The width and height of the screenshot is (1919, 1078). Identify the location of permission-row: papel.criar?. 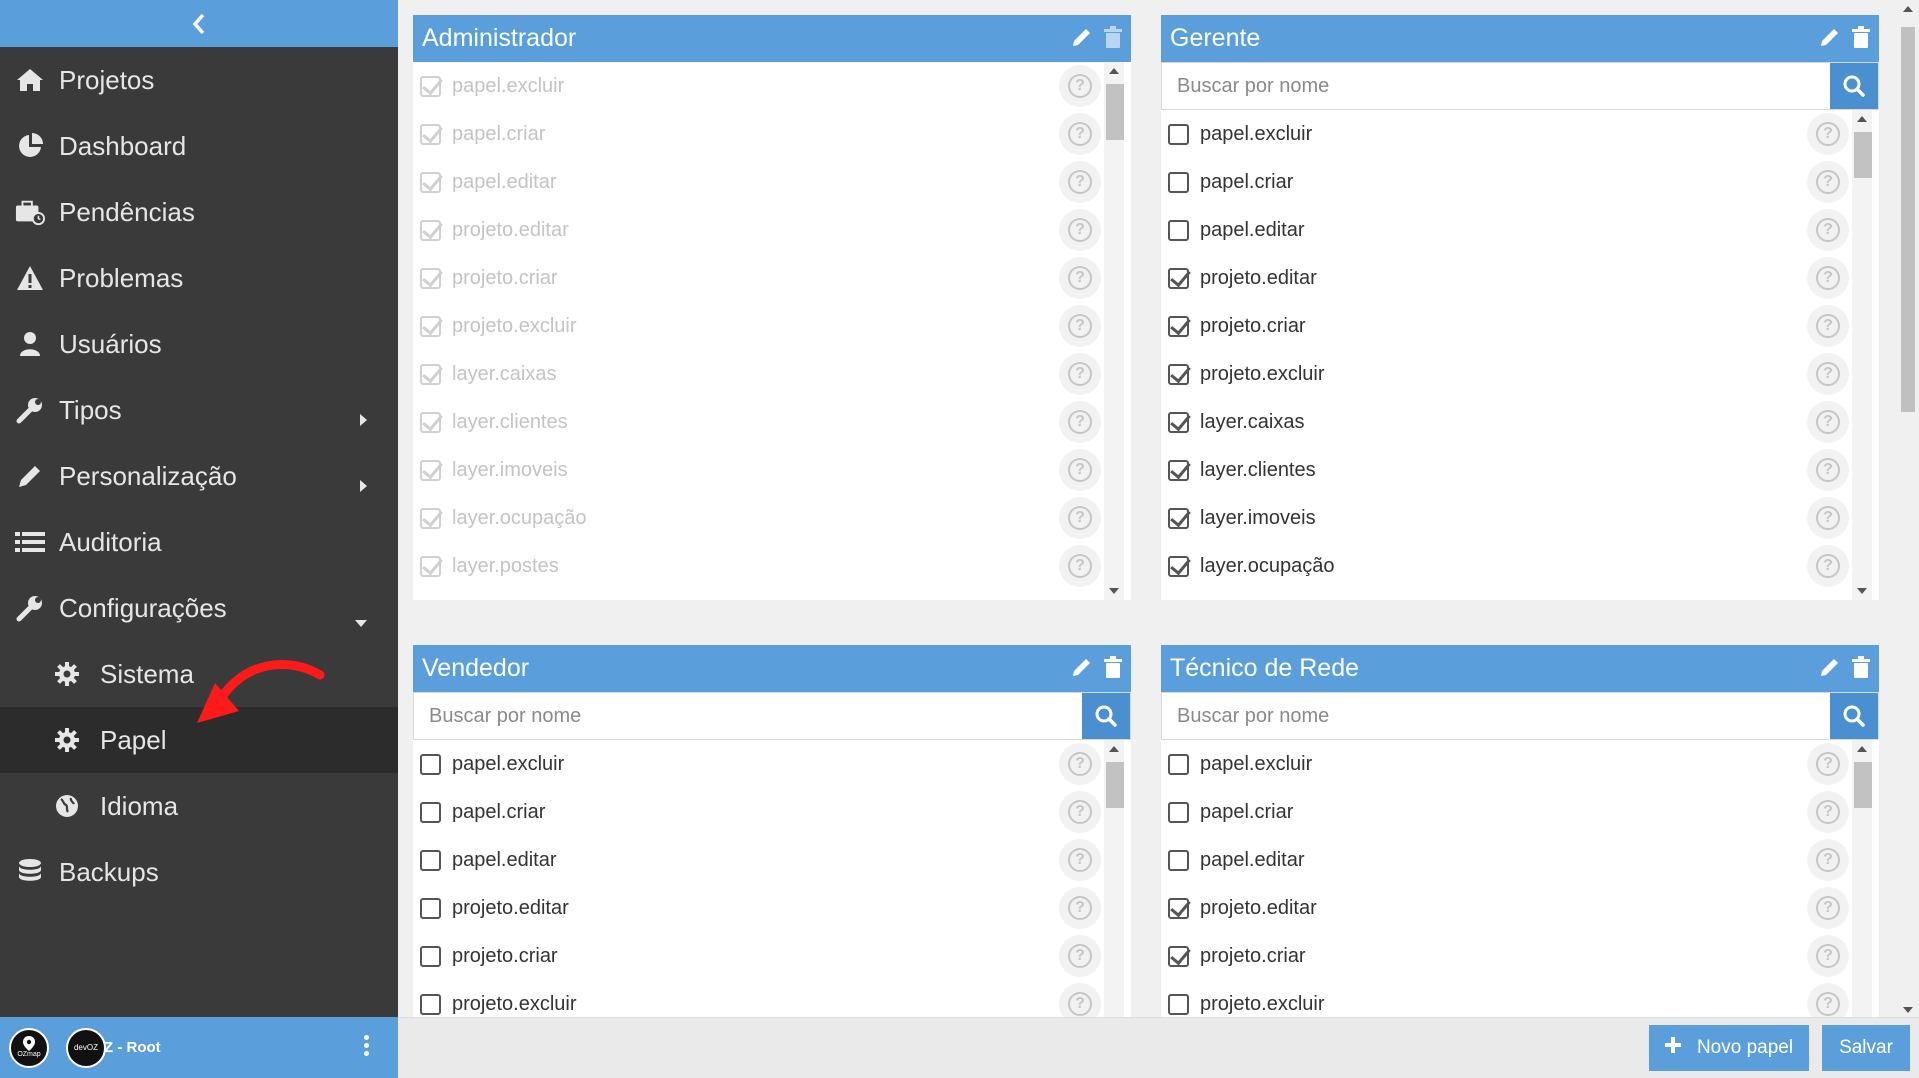
(1520, 182).